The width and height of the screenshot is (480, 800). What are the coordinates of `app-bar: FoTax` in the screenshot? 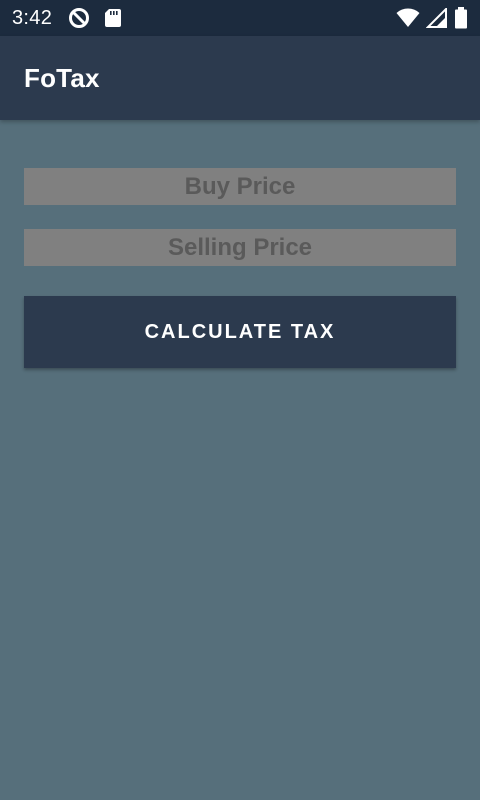 It's located at (240, 78).